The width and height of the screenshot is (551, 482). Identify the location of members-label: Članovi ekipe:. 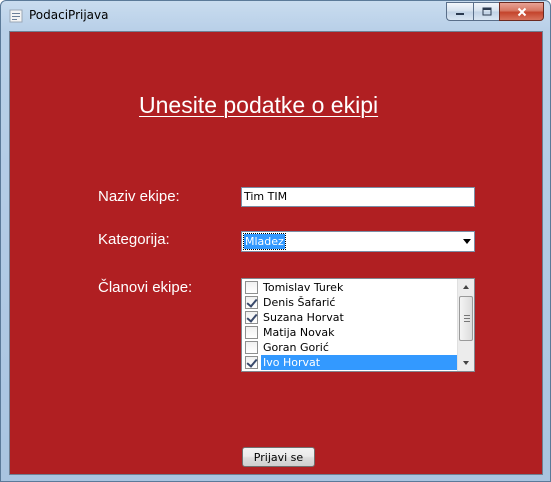
(145, 287).